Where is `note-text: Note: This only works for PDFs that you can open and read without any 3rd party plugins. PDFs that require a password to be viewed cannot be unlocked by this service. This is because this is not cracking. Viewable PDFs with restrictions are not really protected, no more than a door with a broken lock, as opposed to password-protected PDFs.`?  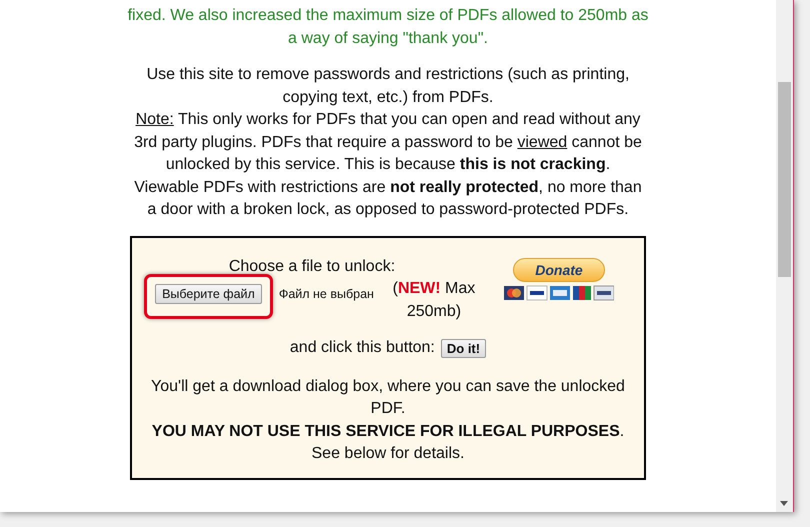 note-text: Note: This only works for PDFs that you can open and read without any 3rd party plugins. PDFs that require a password to be viewed cannot be unlocked by this service. This is because this is not cracking. Viewable PDFs with restrictions are not really protected, no more than a door with a broken lock, as opposed to password-protected PDFs. is located at coordinates (388, 165).